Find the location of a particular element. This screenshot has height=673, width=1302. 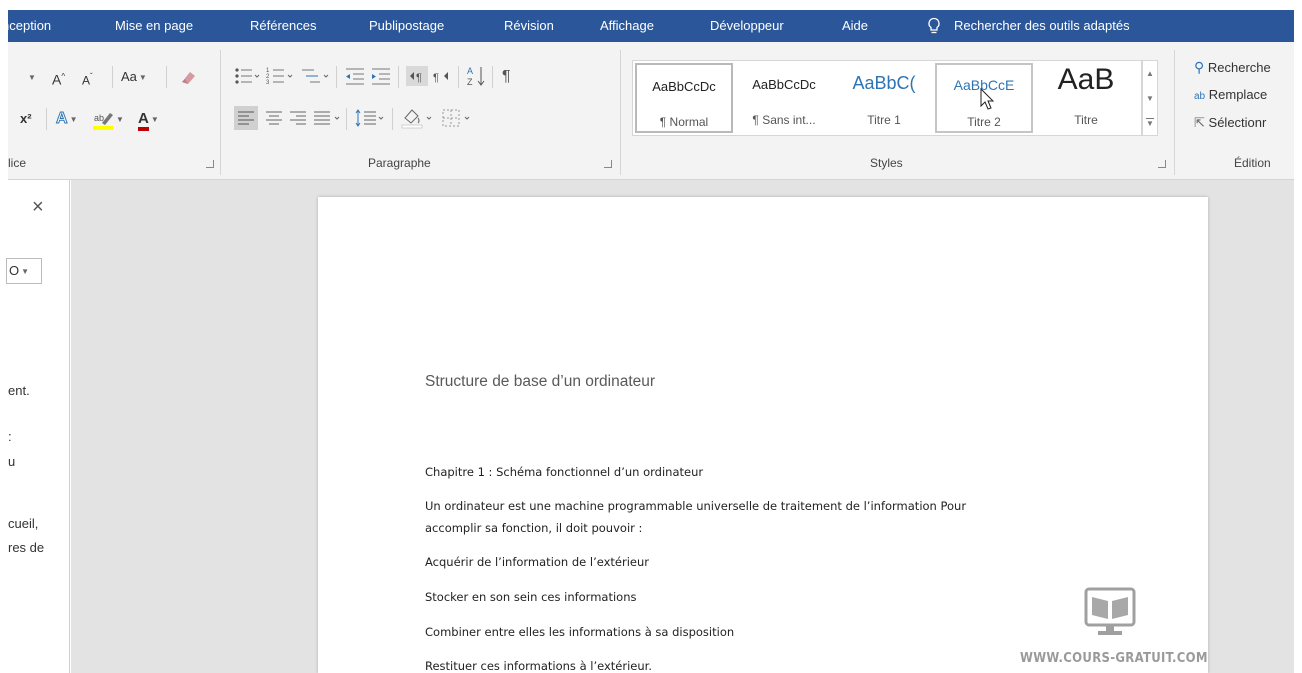

numbering-icon: 123 is located at coordinates (280, 76).